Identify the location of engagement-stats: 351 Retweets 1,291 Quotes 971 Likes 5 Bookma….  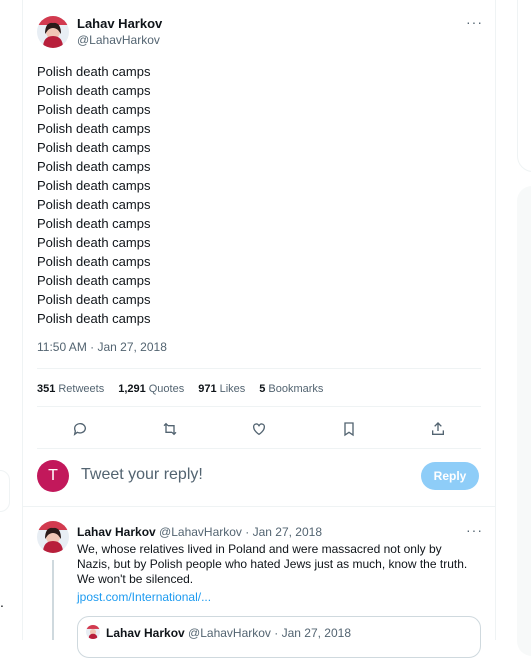
(180, 389).